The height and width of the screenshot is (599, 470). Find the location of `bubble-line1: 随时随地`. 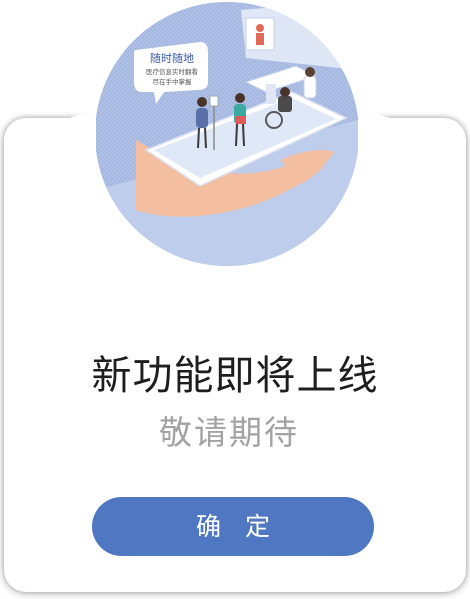

bubble-line1: 随时随地 is located at coordinates (172, 58).